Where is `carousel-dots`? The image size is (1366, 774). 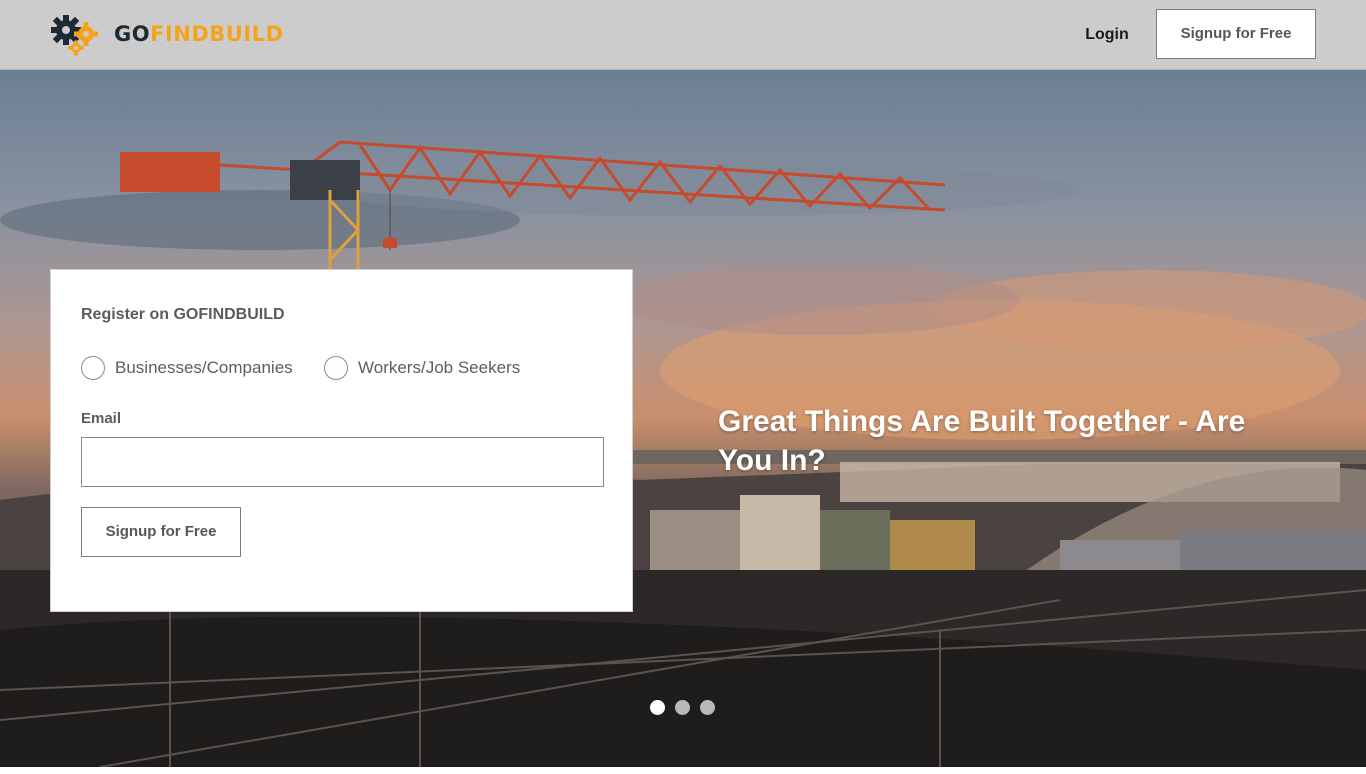 carousel-dots is located at coordinates (682, 707).